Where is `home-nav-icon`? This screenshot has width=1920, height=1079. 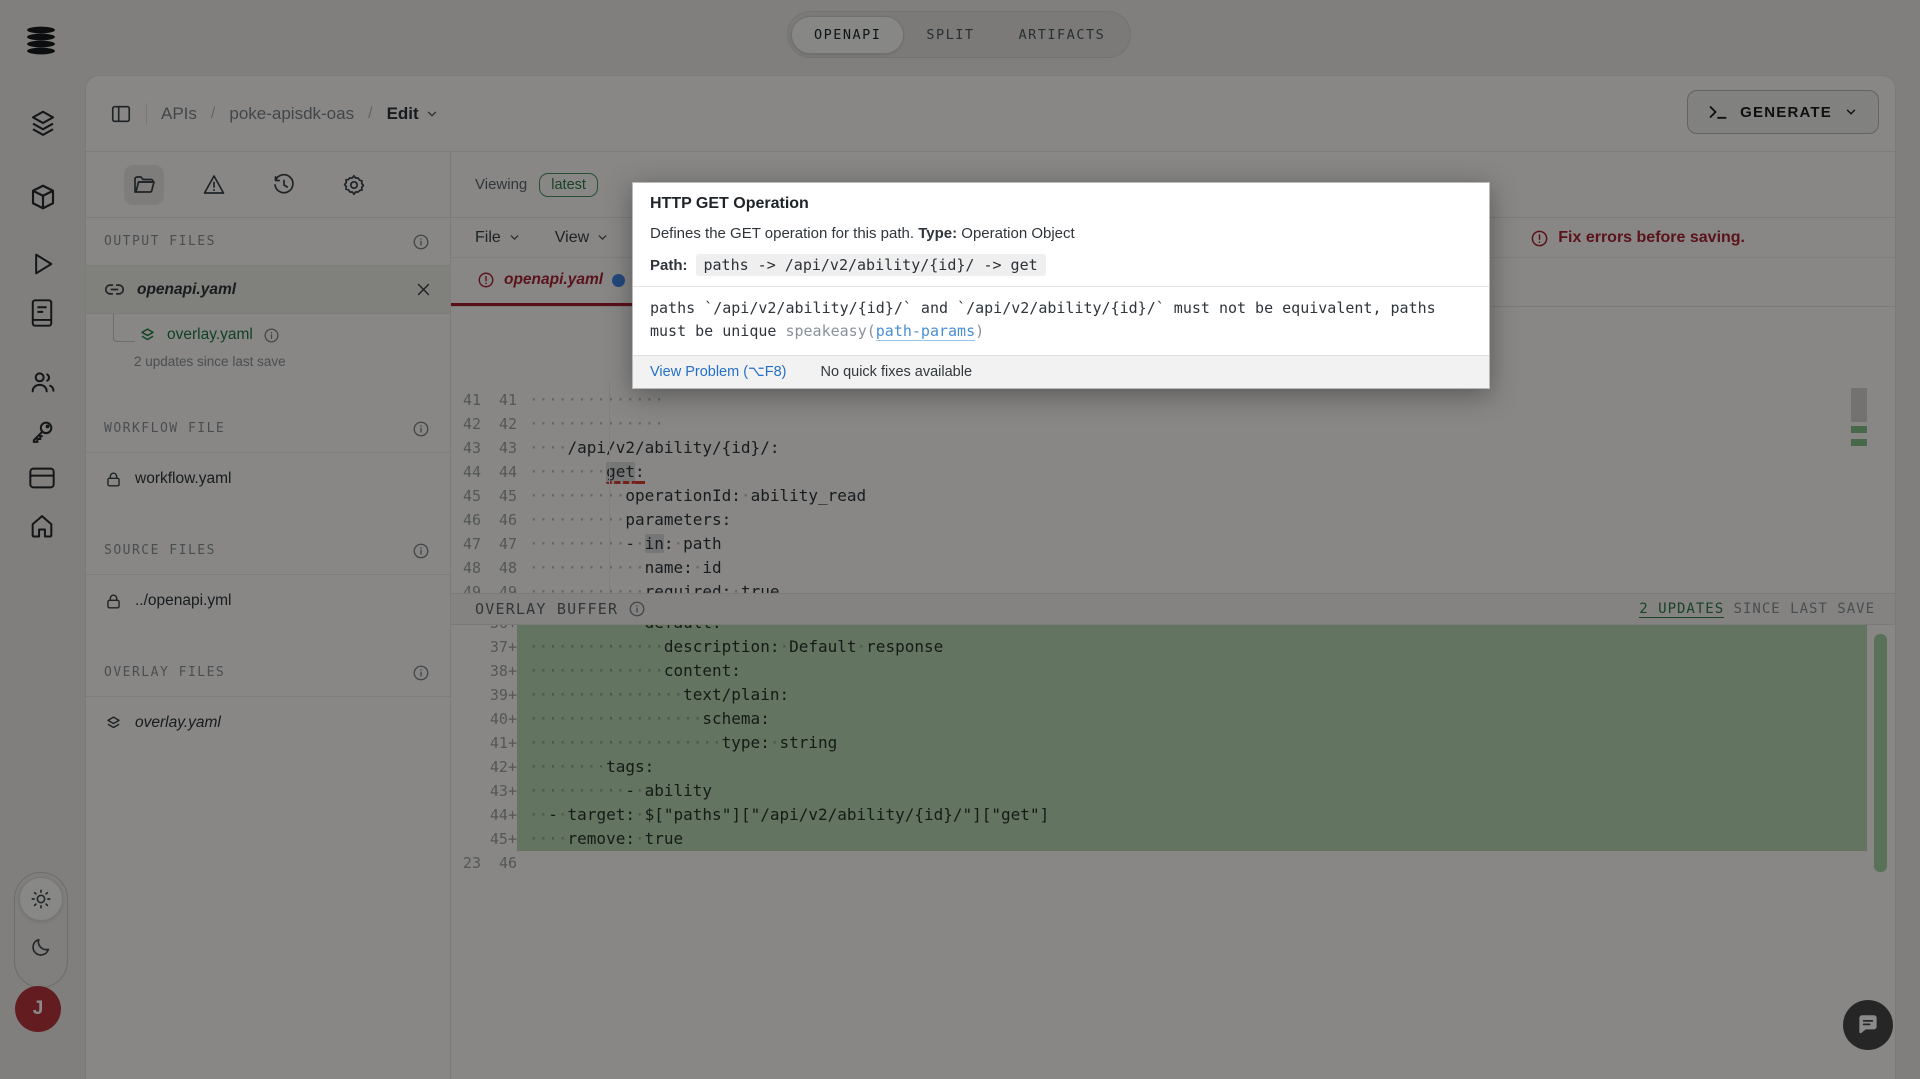 home-nav-icon is located at coordinates (42, 526).